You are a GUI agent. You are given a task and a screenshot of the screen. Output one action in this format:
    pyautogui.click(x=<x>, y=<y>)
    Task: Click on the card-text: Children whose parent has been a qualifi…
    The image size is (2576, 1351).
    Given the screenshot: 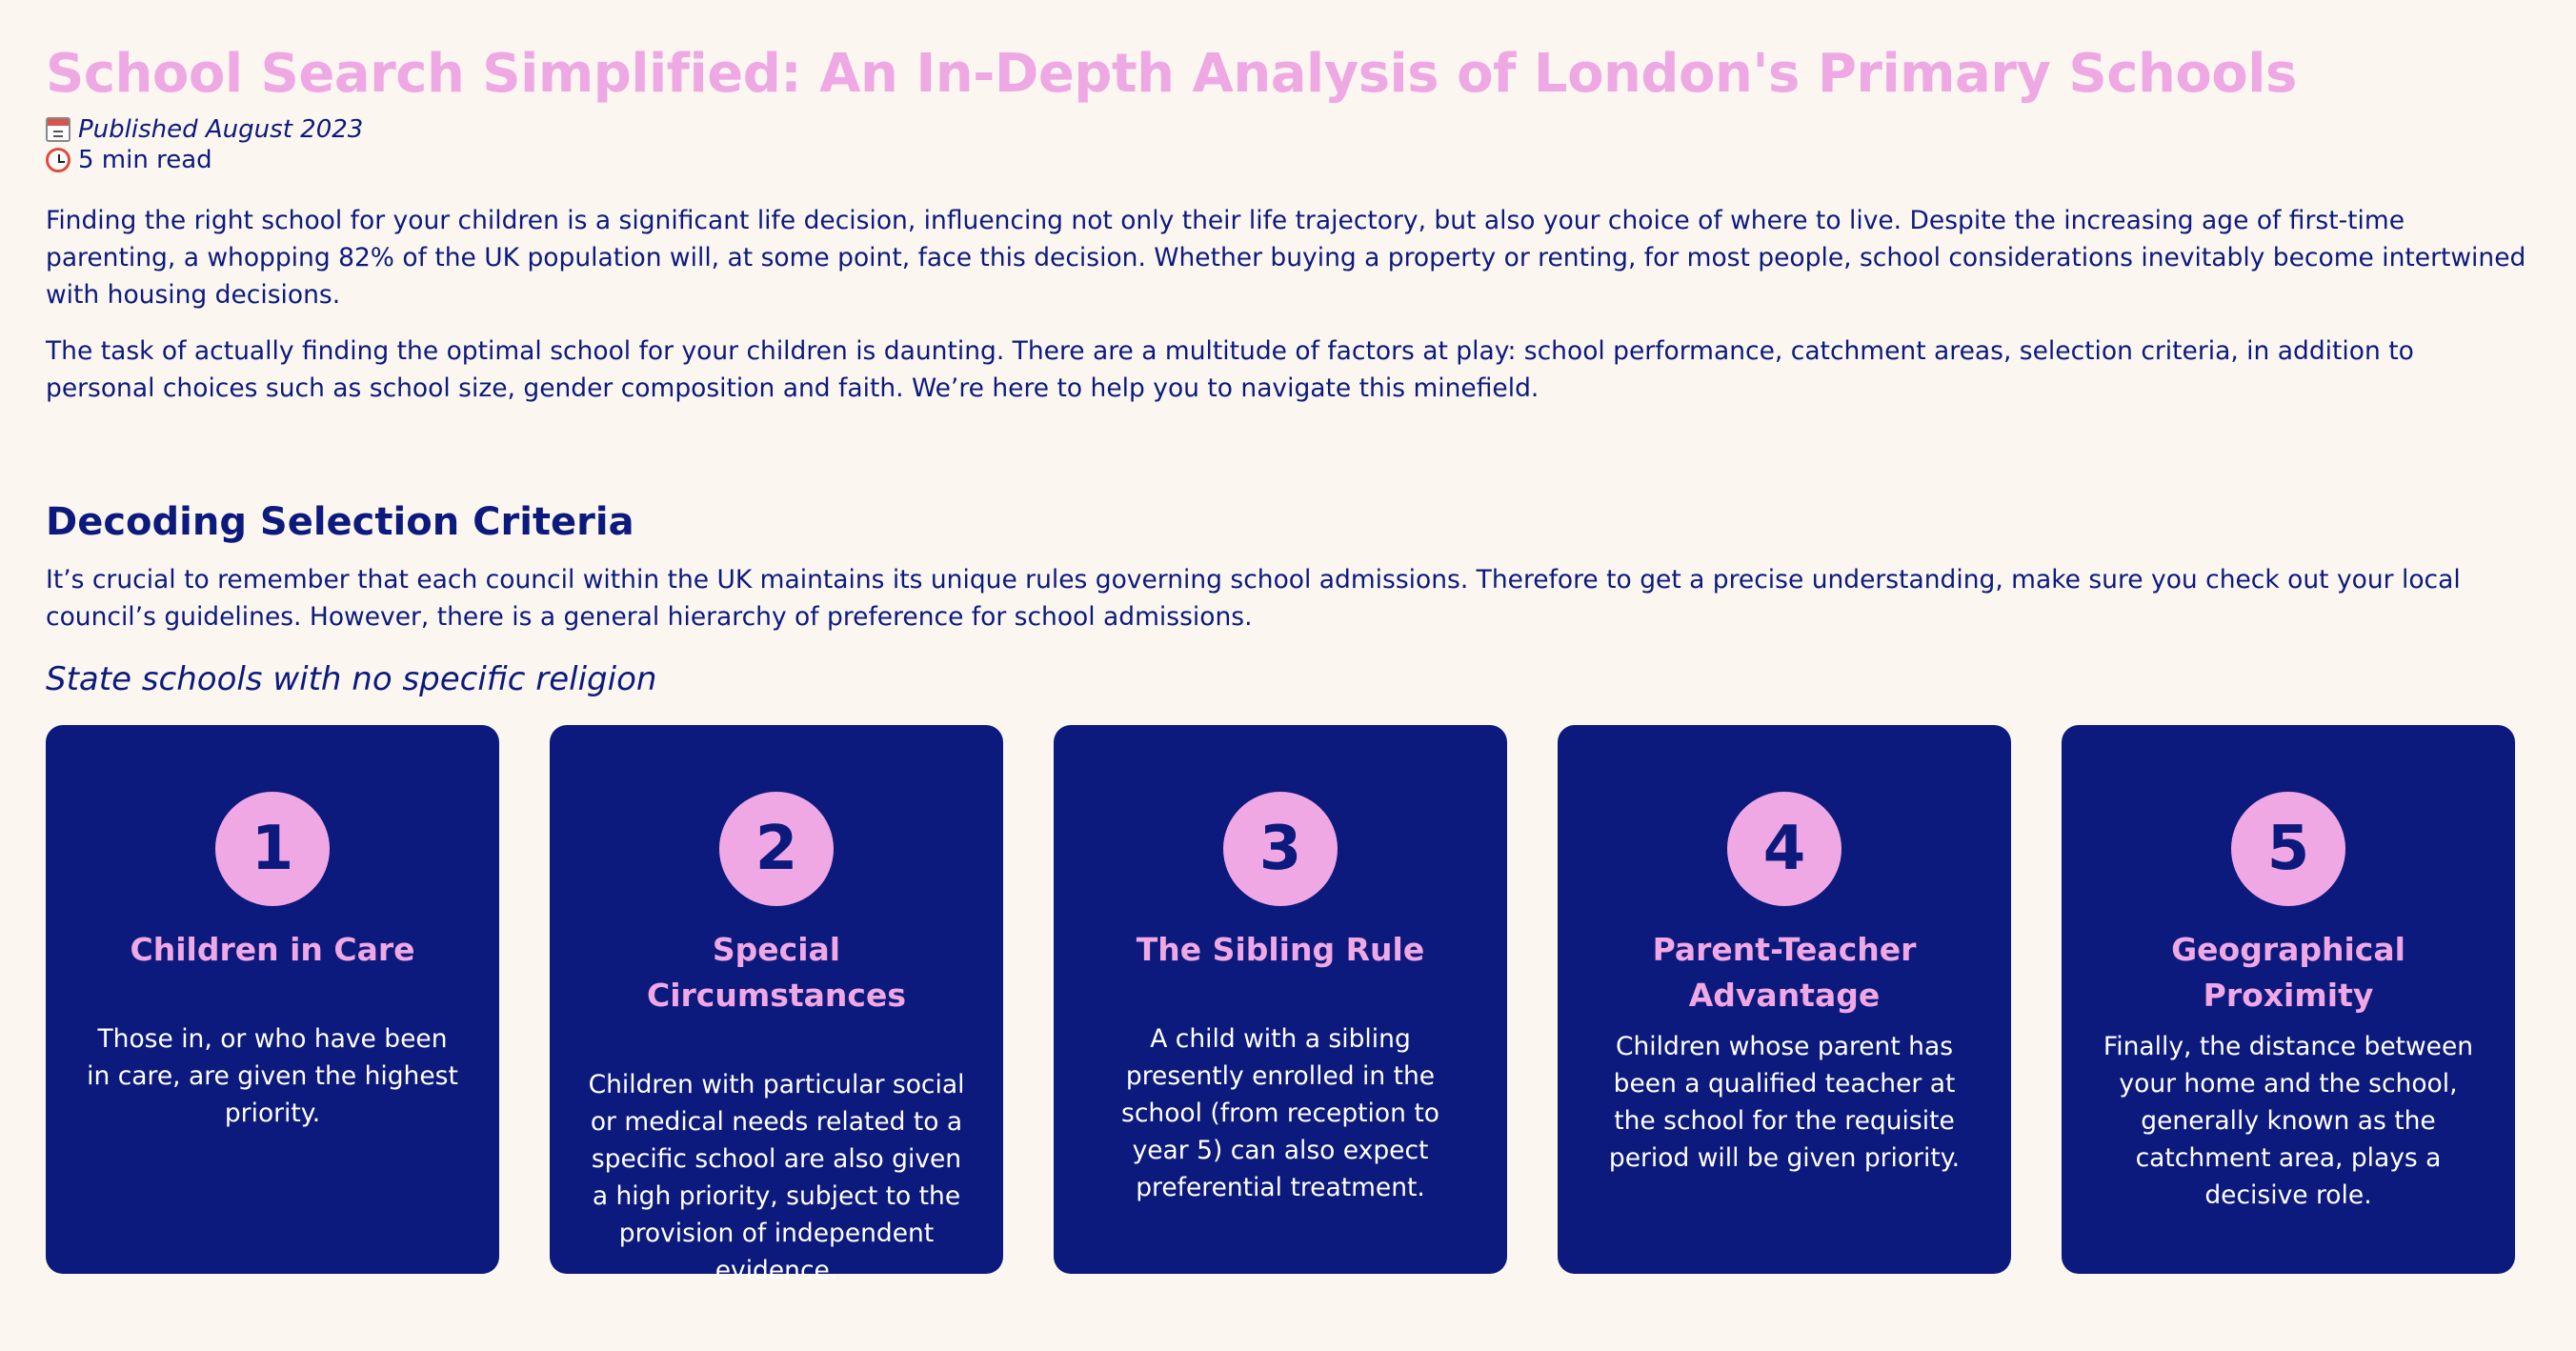 What is the action you would take?
    pyautogui.click(x=1784, y=1102)
    